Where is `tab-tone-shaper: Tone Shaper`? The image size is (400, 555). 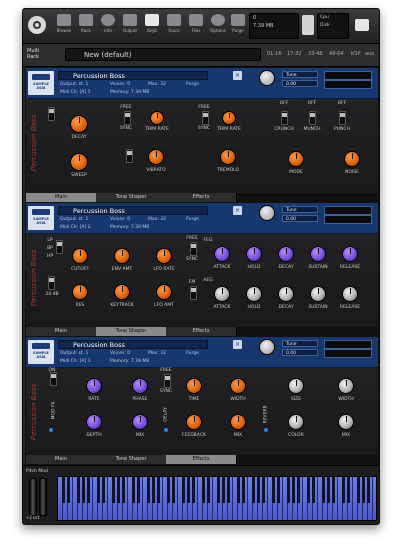 tab-tone-shaper: Tone Shaper is located at coordinates (131, 459).